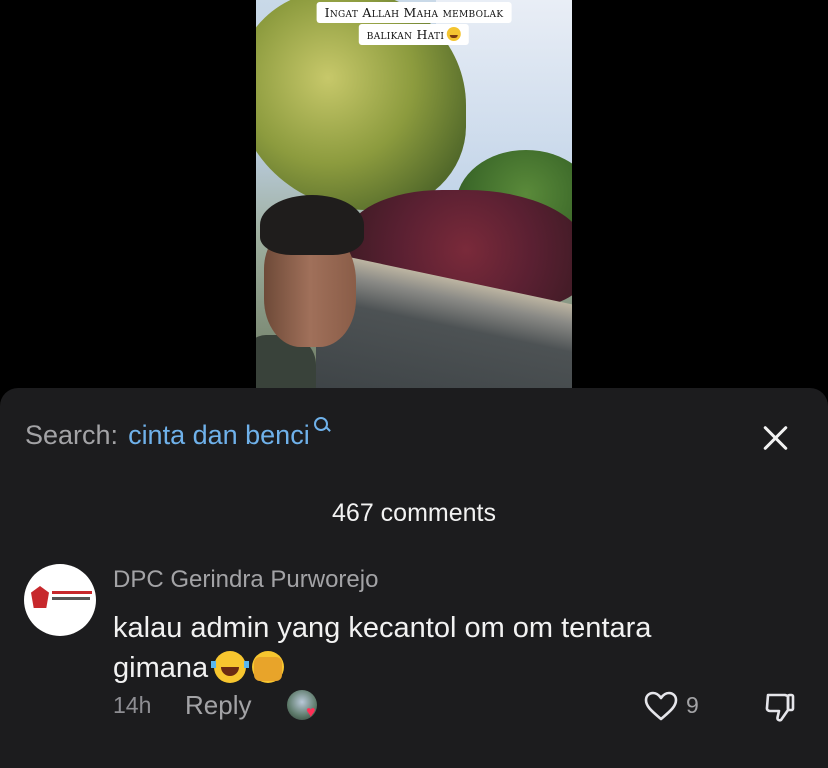  Describe the element at coordinates (72, 435) in the screenshot. I see `search-label: Search:` at that location.